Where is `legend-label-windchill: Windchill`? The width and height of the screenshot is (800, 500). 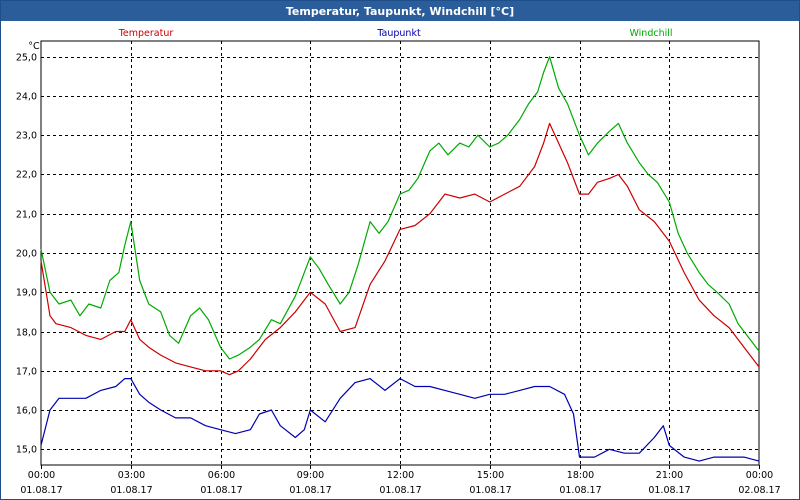
legend-label-windchill: Windchill is located at coordinates (650, 33).